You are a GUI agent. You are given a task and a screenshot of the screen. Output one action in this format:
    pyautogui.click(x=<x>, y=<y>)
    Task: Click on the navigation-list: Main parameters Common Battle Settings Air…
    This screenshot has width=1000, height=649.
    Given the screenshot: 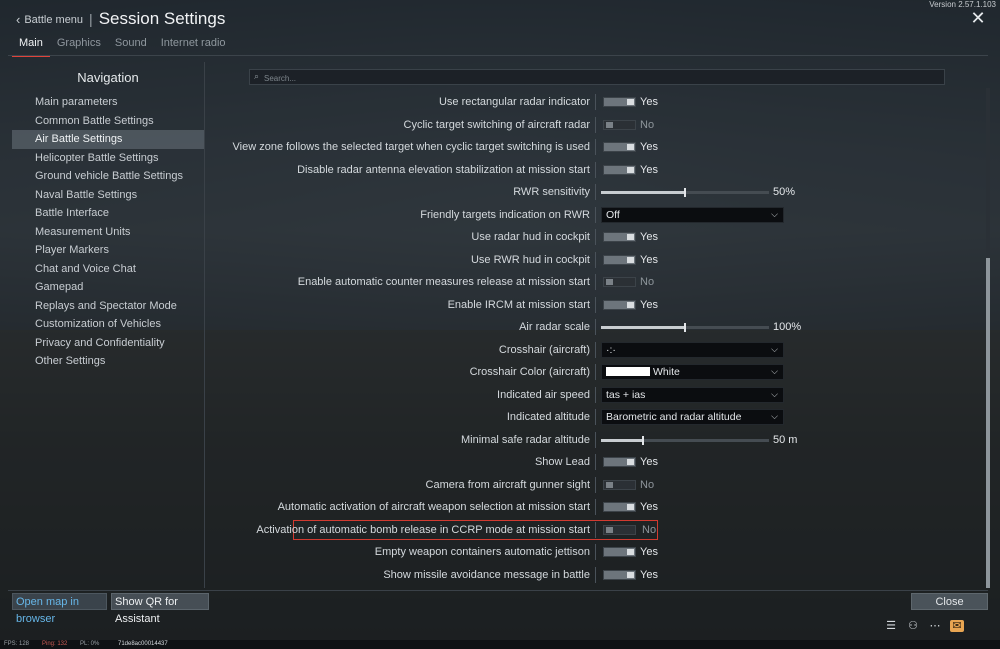 What is the action you would take?
    pyautogui.click(x=108, y=232)
    